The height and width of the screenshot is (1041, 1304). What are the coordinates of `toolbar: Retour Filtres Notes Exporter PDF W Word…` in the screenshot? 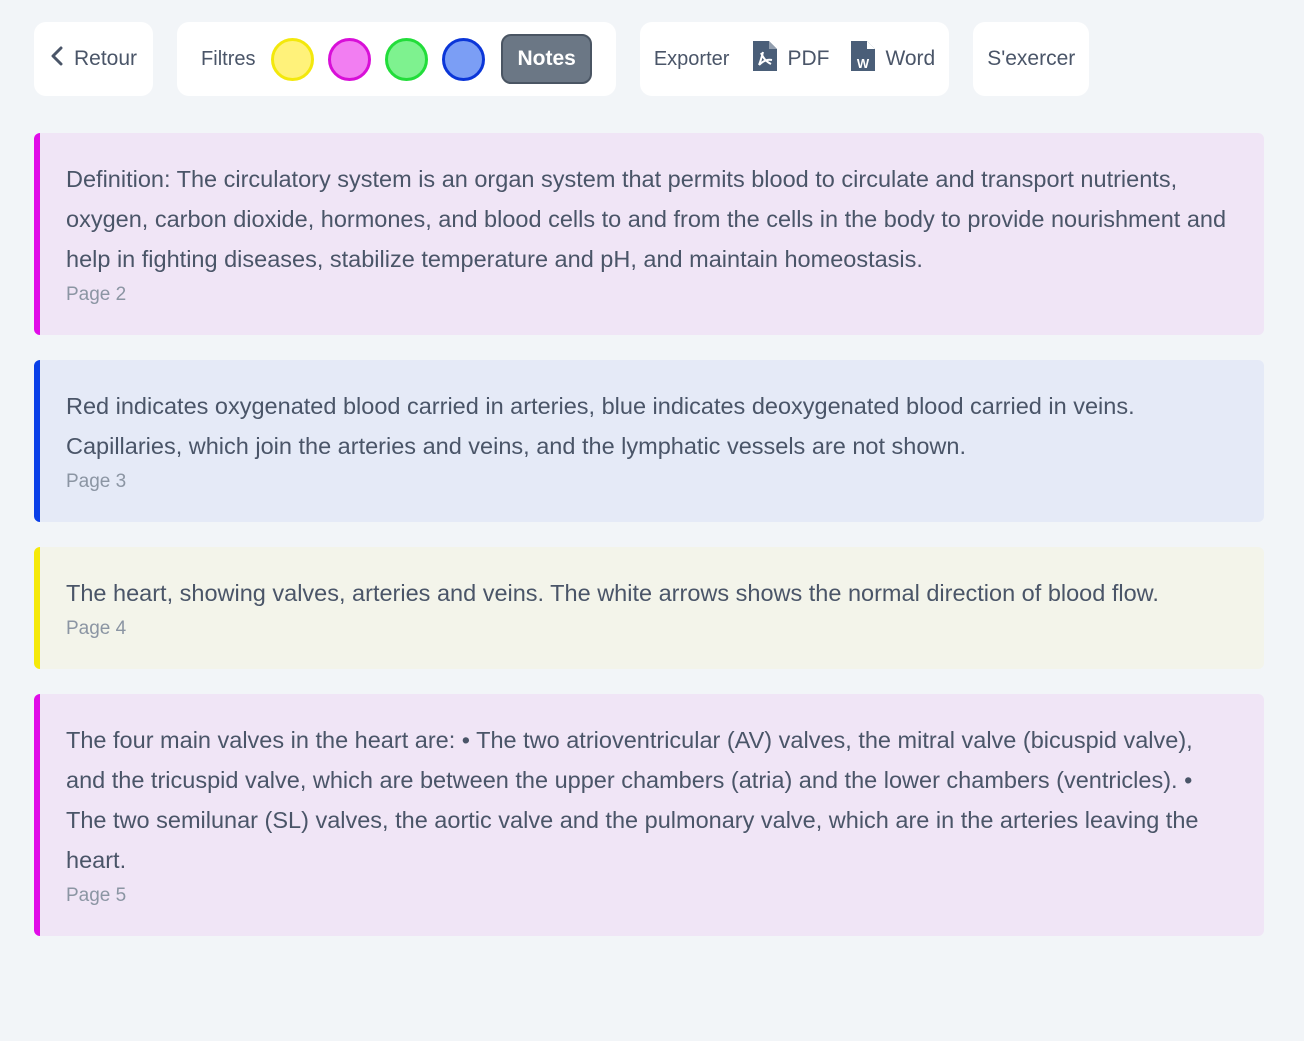 It's located at (562, 59).